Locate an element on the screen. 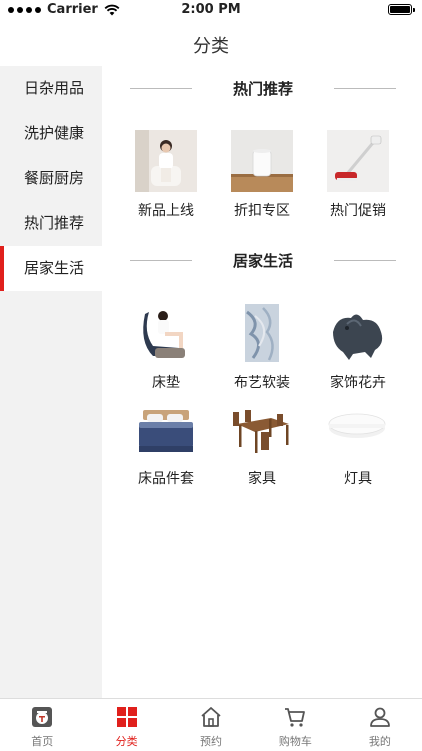  category-label: 布艺软装 is located at coordinates (262, 383).